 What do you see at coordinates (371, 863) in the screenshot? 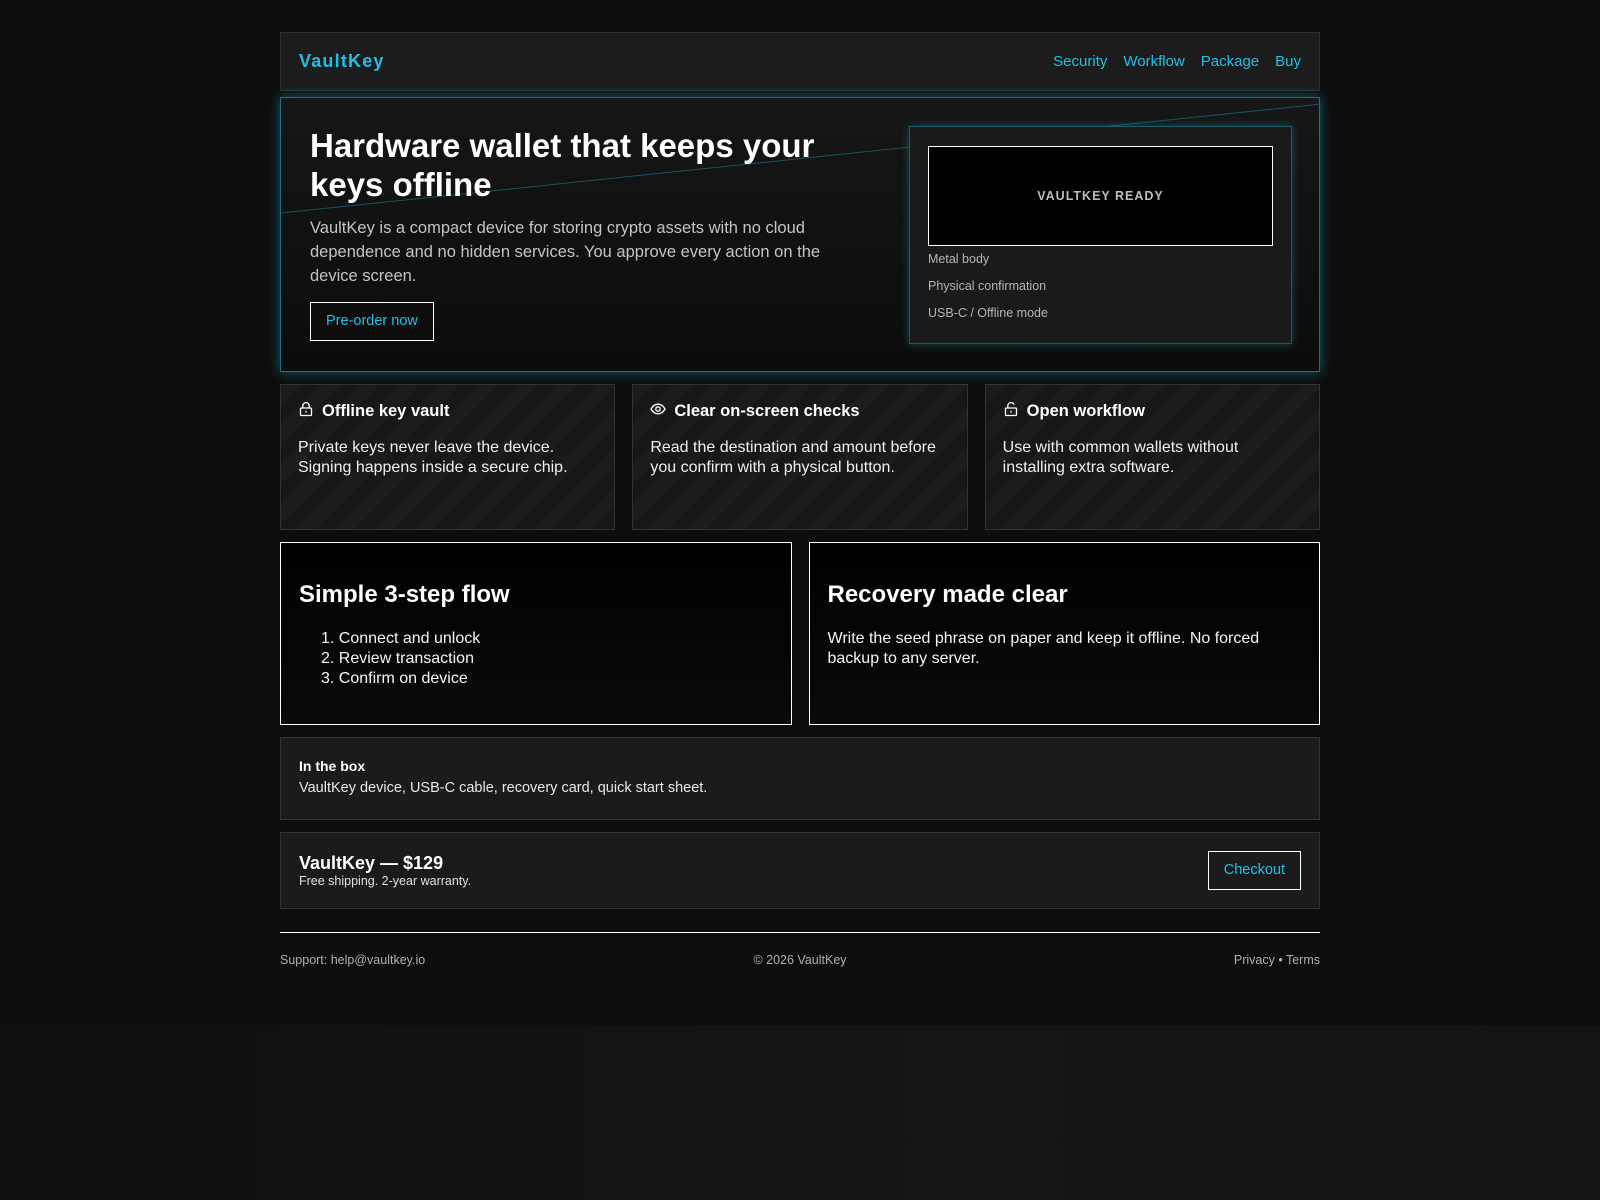
I see `price-label: VaultKey — $129` at bounding box center [371, 863].